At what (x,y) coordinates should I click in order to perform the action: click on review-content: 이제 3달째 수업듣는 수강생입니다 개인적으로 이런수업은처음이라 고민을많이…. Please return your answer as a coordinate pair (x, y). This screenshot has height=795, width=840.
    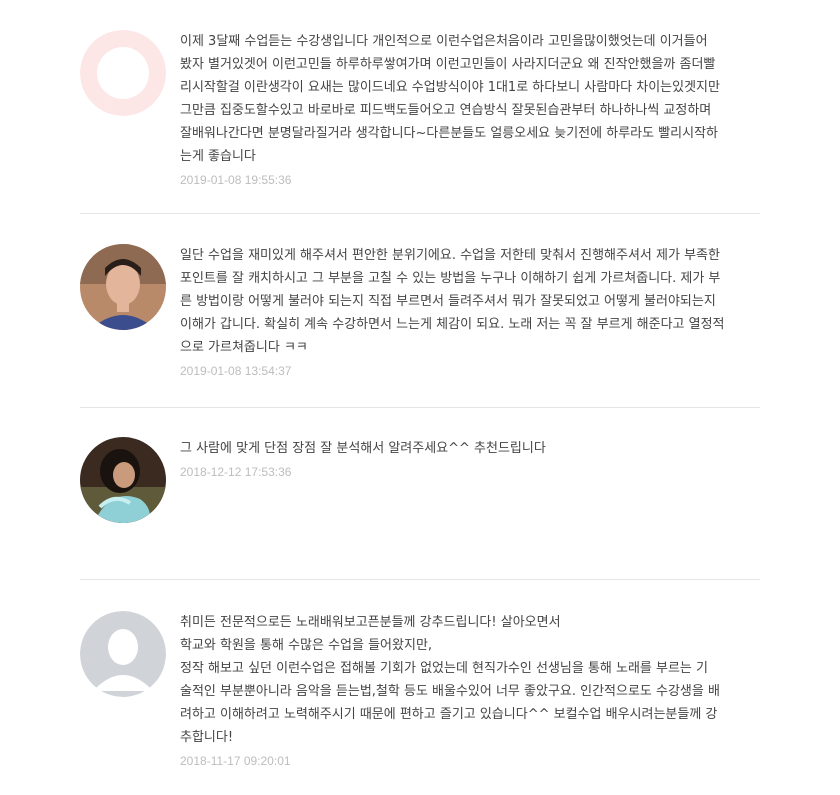
    Looking at the image, I should click on (470, 110).